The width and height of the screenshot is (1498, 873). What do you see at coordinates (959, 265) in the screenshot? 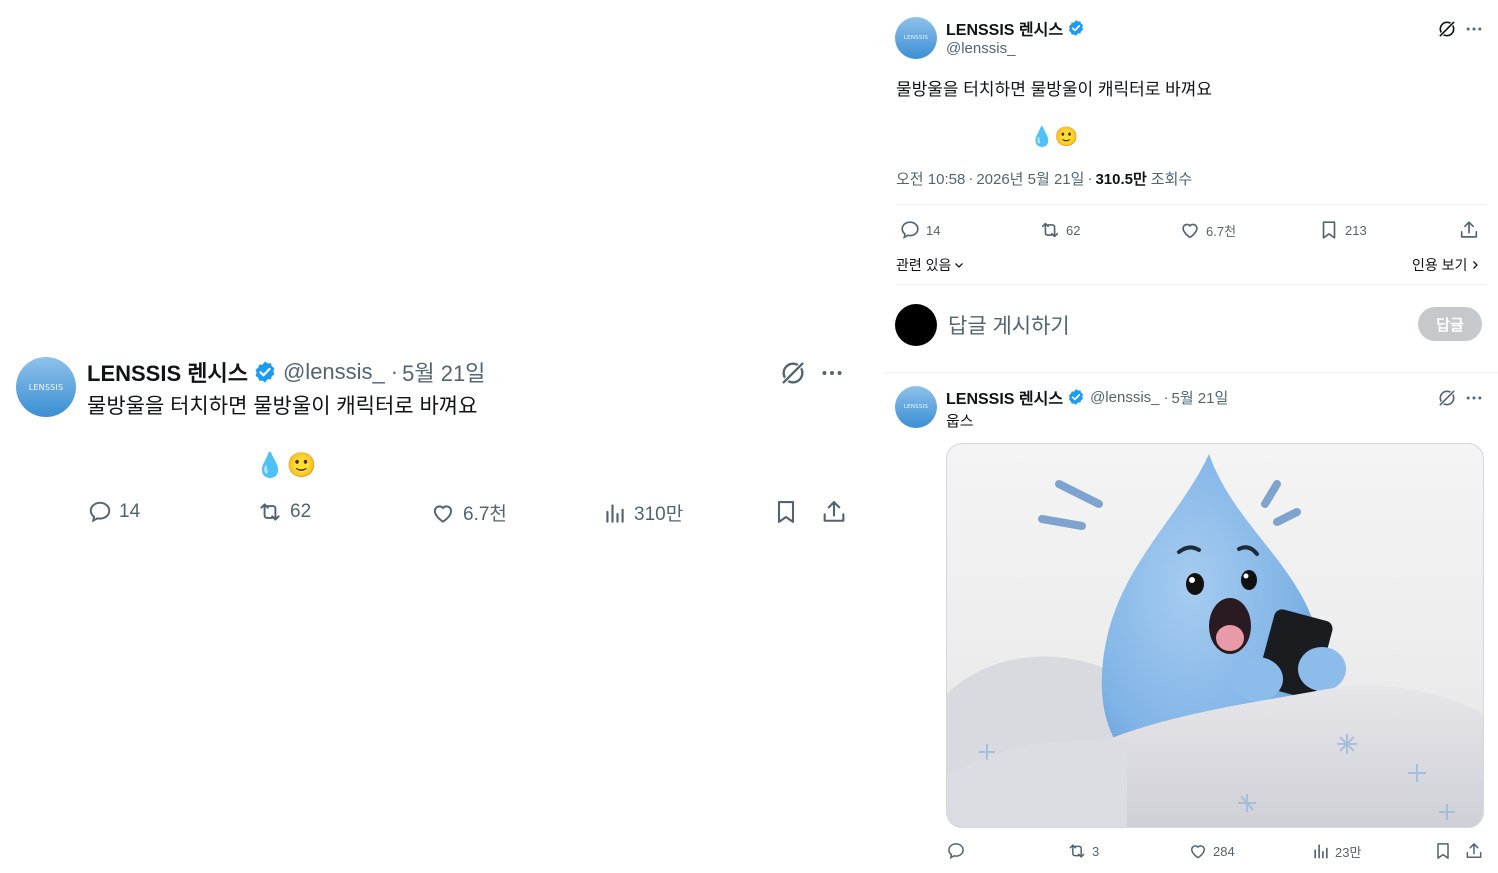
I see `chevron-down-icon` at bounding box center [959, 265].